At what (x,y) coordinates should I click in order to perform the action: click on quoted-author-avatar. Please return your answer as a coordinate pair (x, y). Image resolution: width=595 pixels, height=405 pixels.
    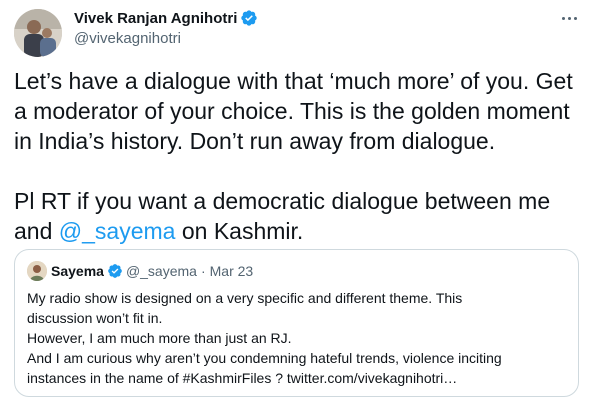
    Looking at the image, I should click on (37, 271).